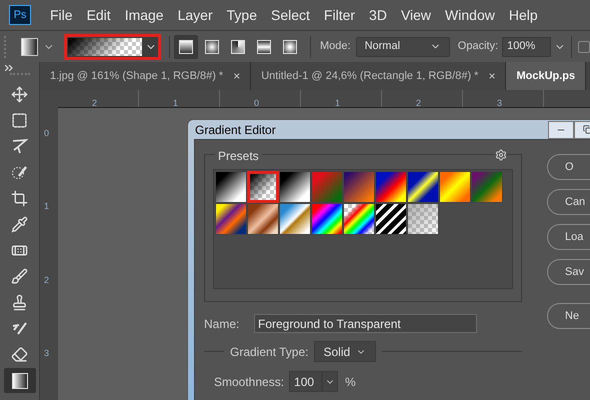  What do you see at coordinates (263, 47) in the screenshot?
I see `reflected-gradient-icon` at bounding box center [263, 47].